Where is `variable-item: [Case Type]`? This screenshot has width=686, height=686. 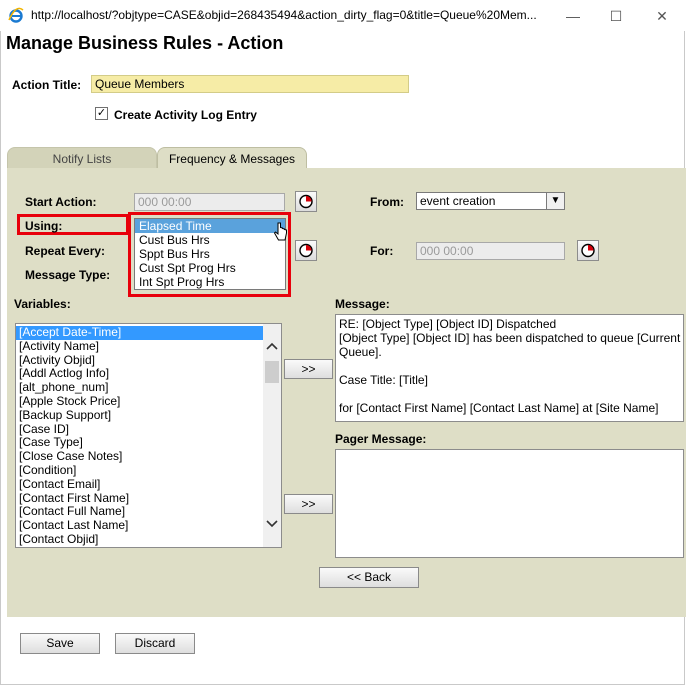 variable-item: [Case Type] is located at coordinates (140, 443).